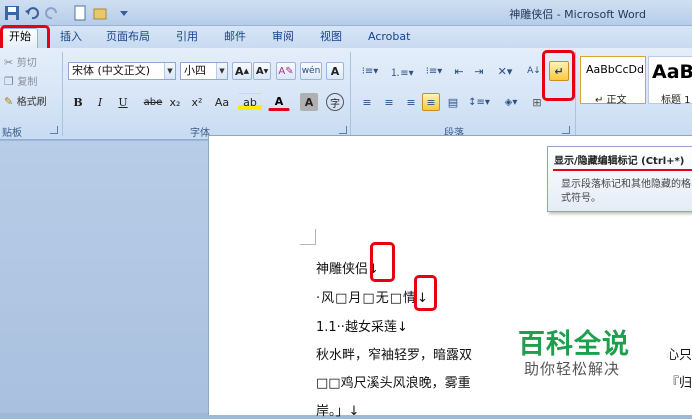 Image resolution: width=692 pixels, height=419 pixels. What do you see at coordinates (335, 102) in the screenshot?
I see `enclose-char-button: 字` at bounding box center [335, 102].